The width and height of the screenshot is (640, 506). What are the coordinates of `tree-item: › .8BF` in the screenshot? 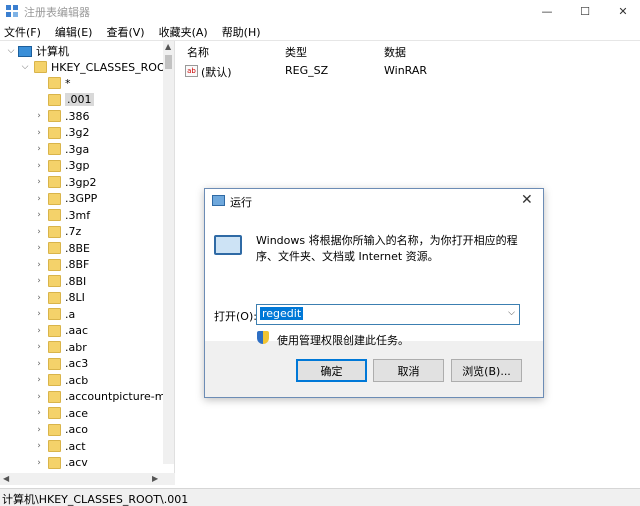 It's located at (61, 265).